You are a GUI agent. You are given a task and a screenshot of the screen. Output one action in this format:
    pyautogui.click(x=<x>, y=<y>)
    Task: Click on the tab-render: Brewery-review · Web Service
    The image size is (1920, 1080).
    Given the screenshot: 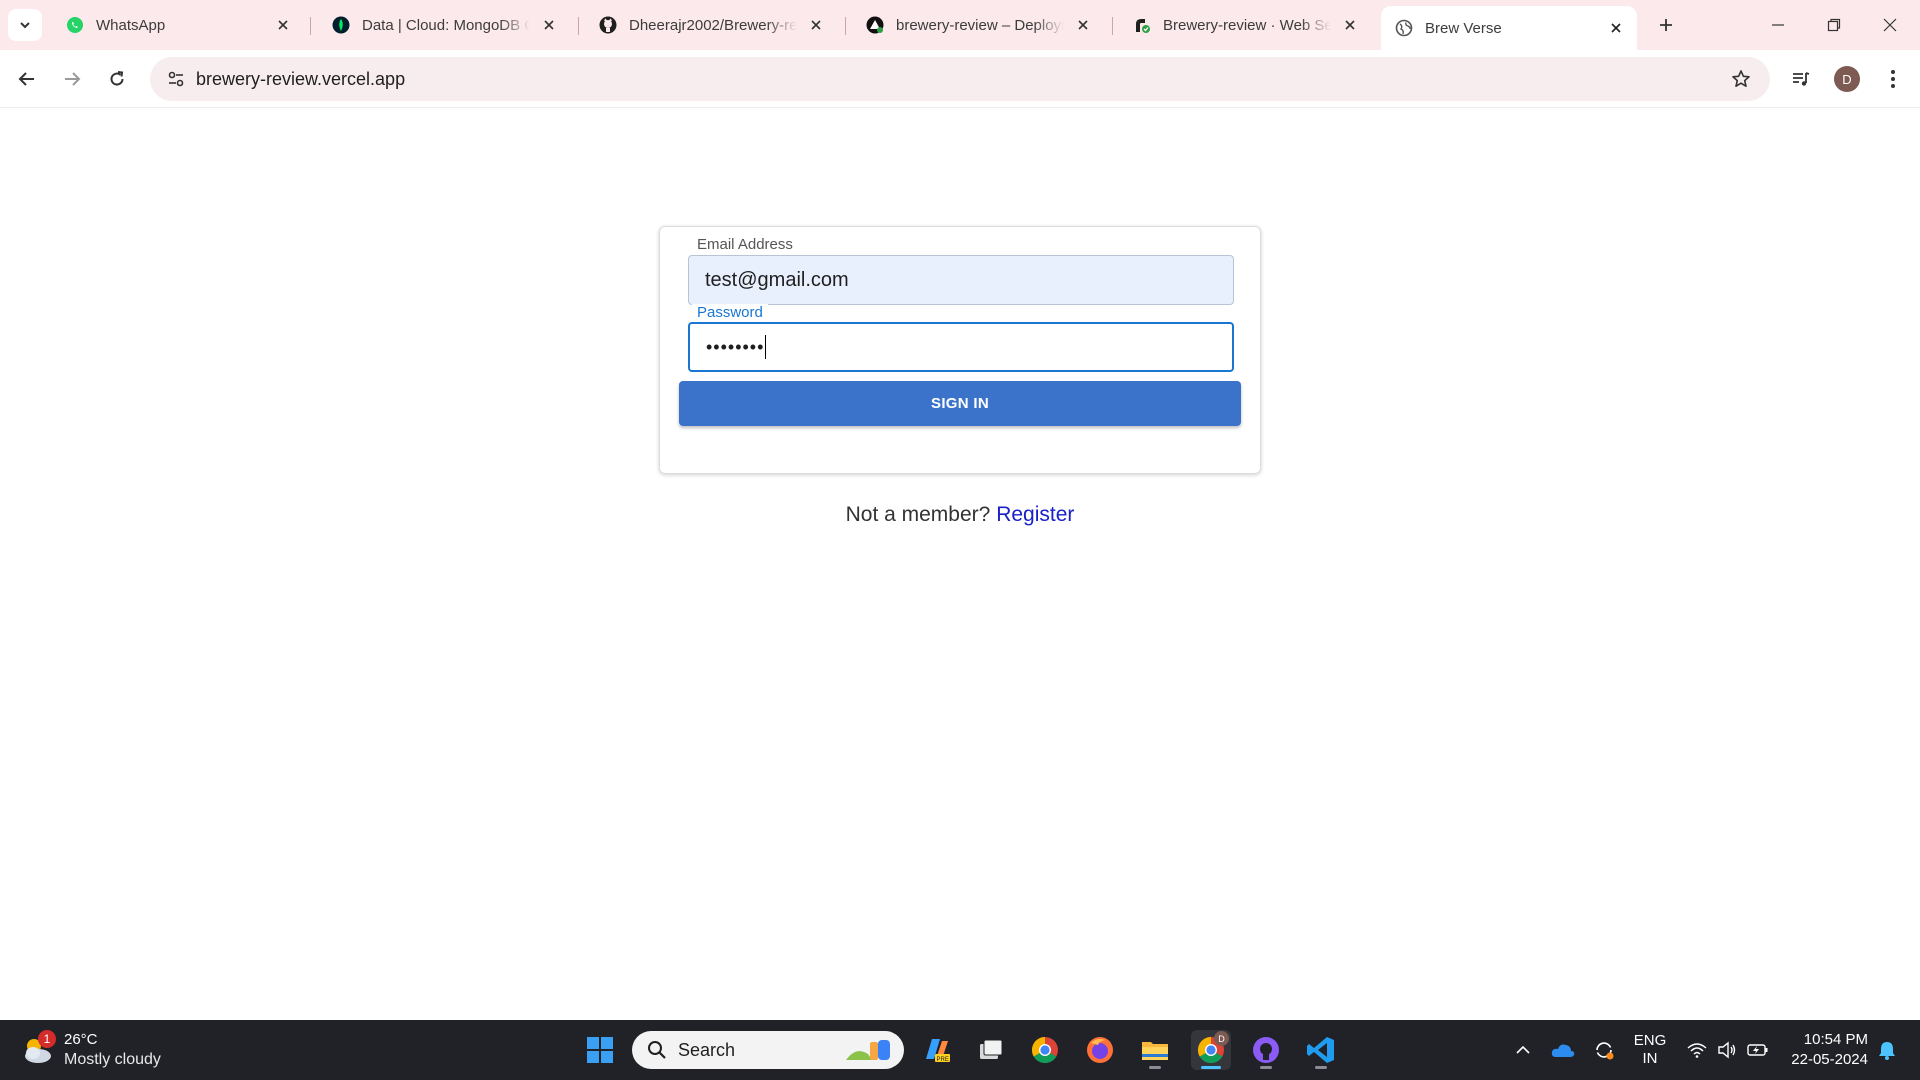 What is the action you would take?
    pyautogui.click(x=1245, y=25)
    